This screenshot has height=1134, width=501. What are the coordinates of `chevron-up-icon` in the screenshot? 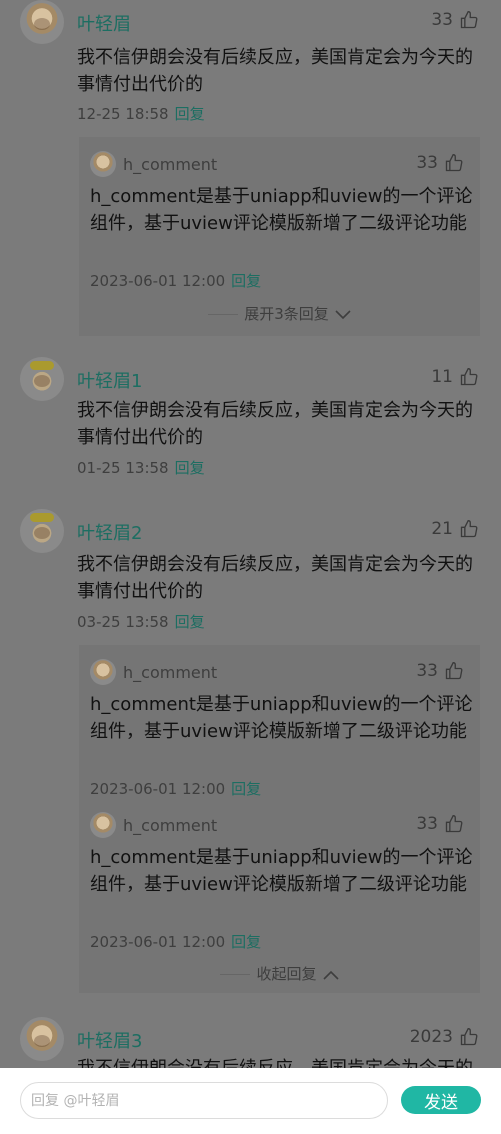 It's located at (330, 975).